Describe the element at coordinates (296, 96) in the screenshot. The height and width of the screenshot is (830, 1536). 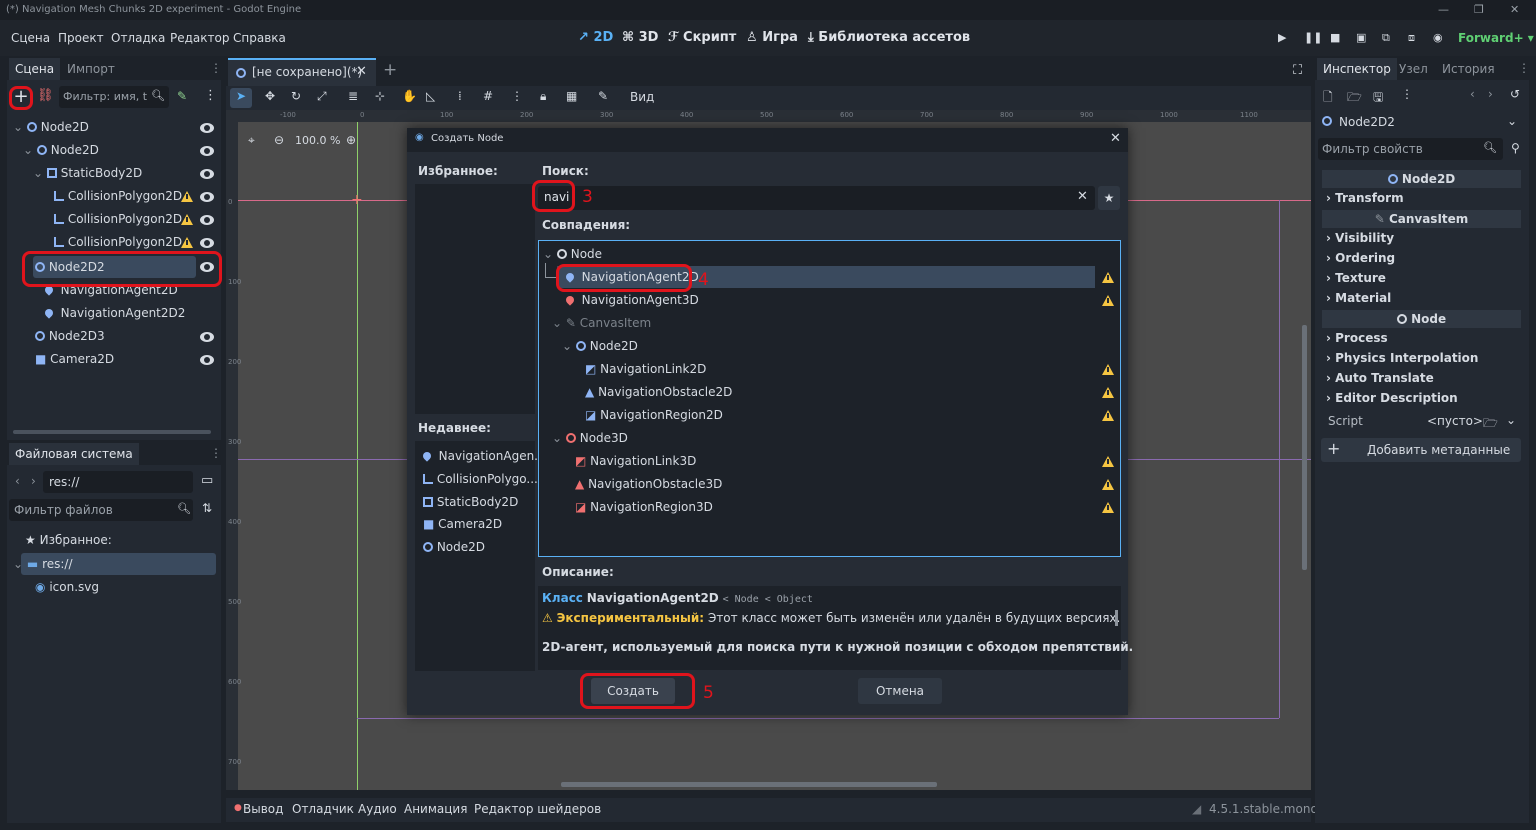
I see `rotate-icon: ↻` at that location.